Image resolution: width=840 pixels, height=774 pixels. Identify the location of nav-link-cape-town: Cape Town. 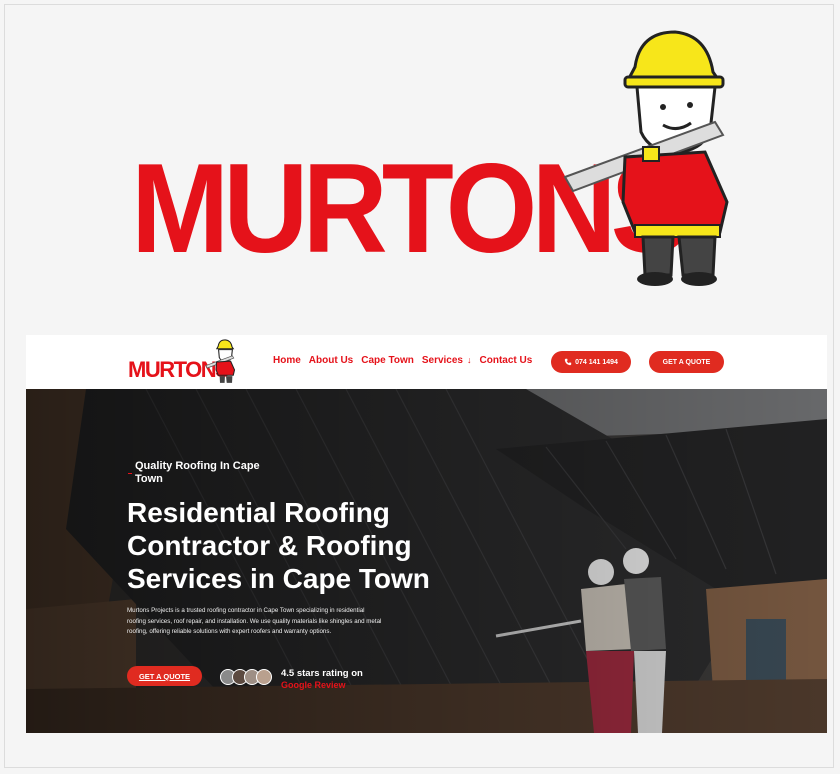
(387, 360).